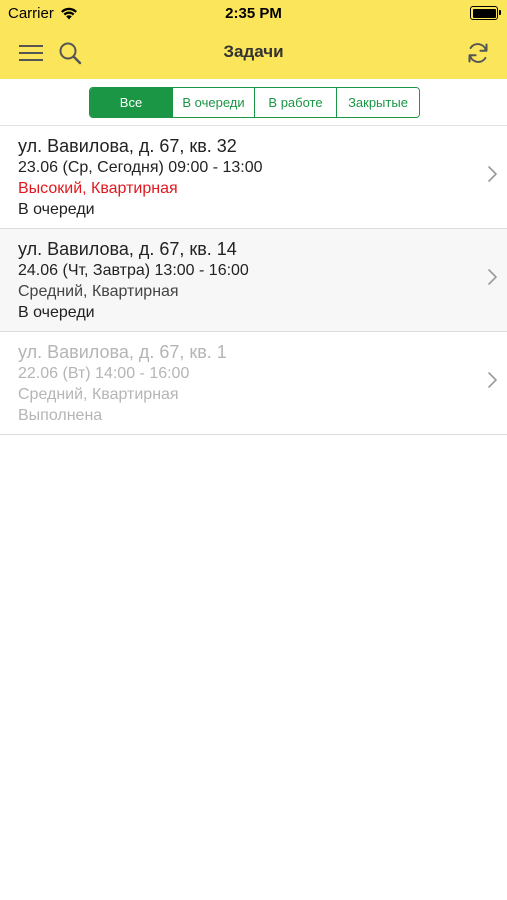  I want to click on status-filter: Все В очереди В работе Закрытые, so click(254, 102).